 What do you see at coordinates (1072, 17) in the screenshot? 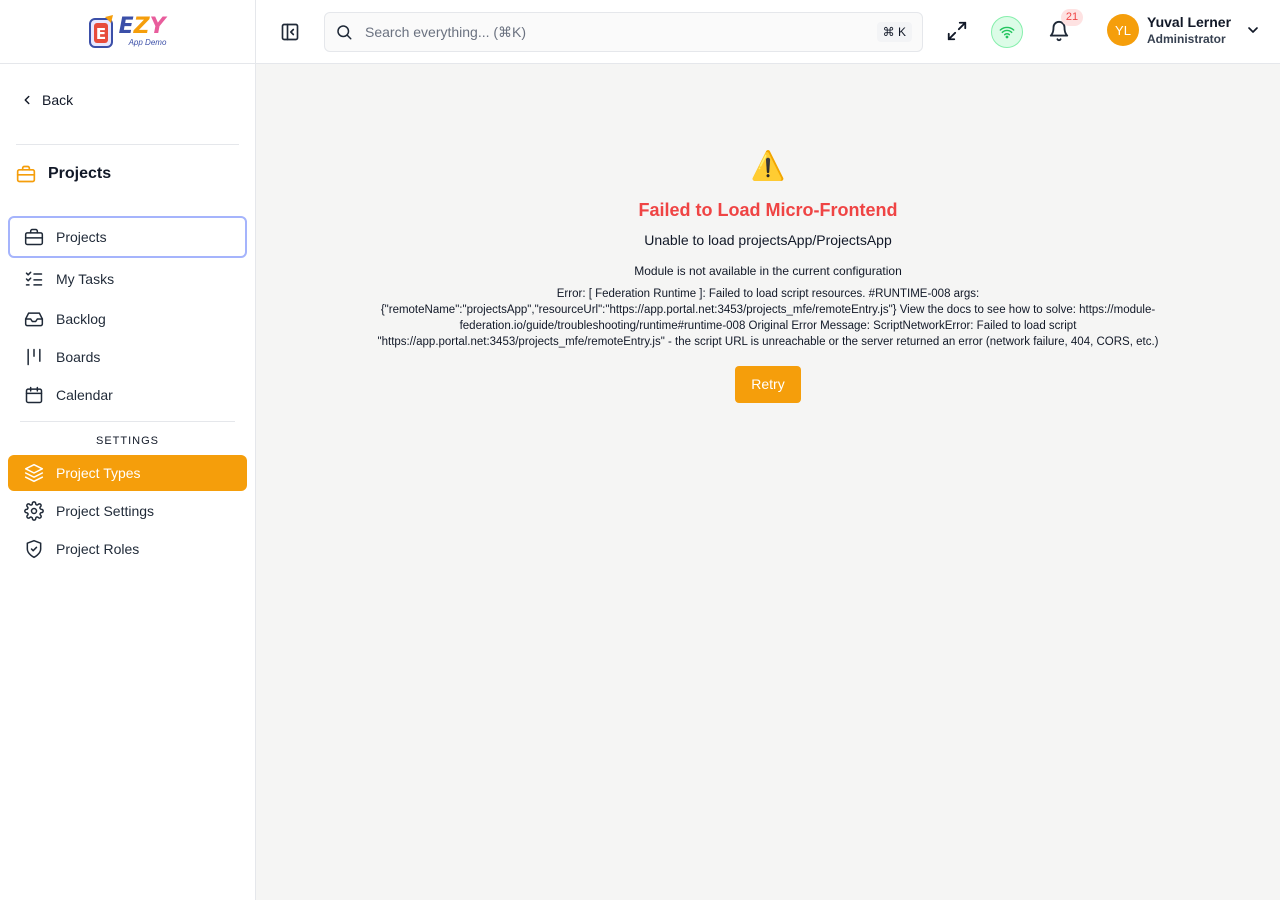
I see `notification-badge: 21` at bounding box center [1072, 17].